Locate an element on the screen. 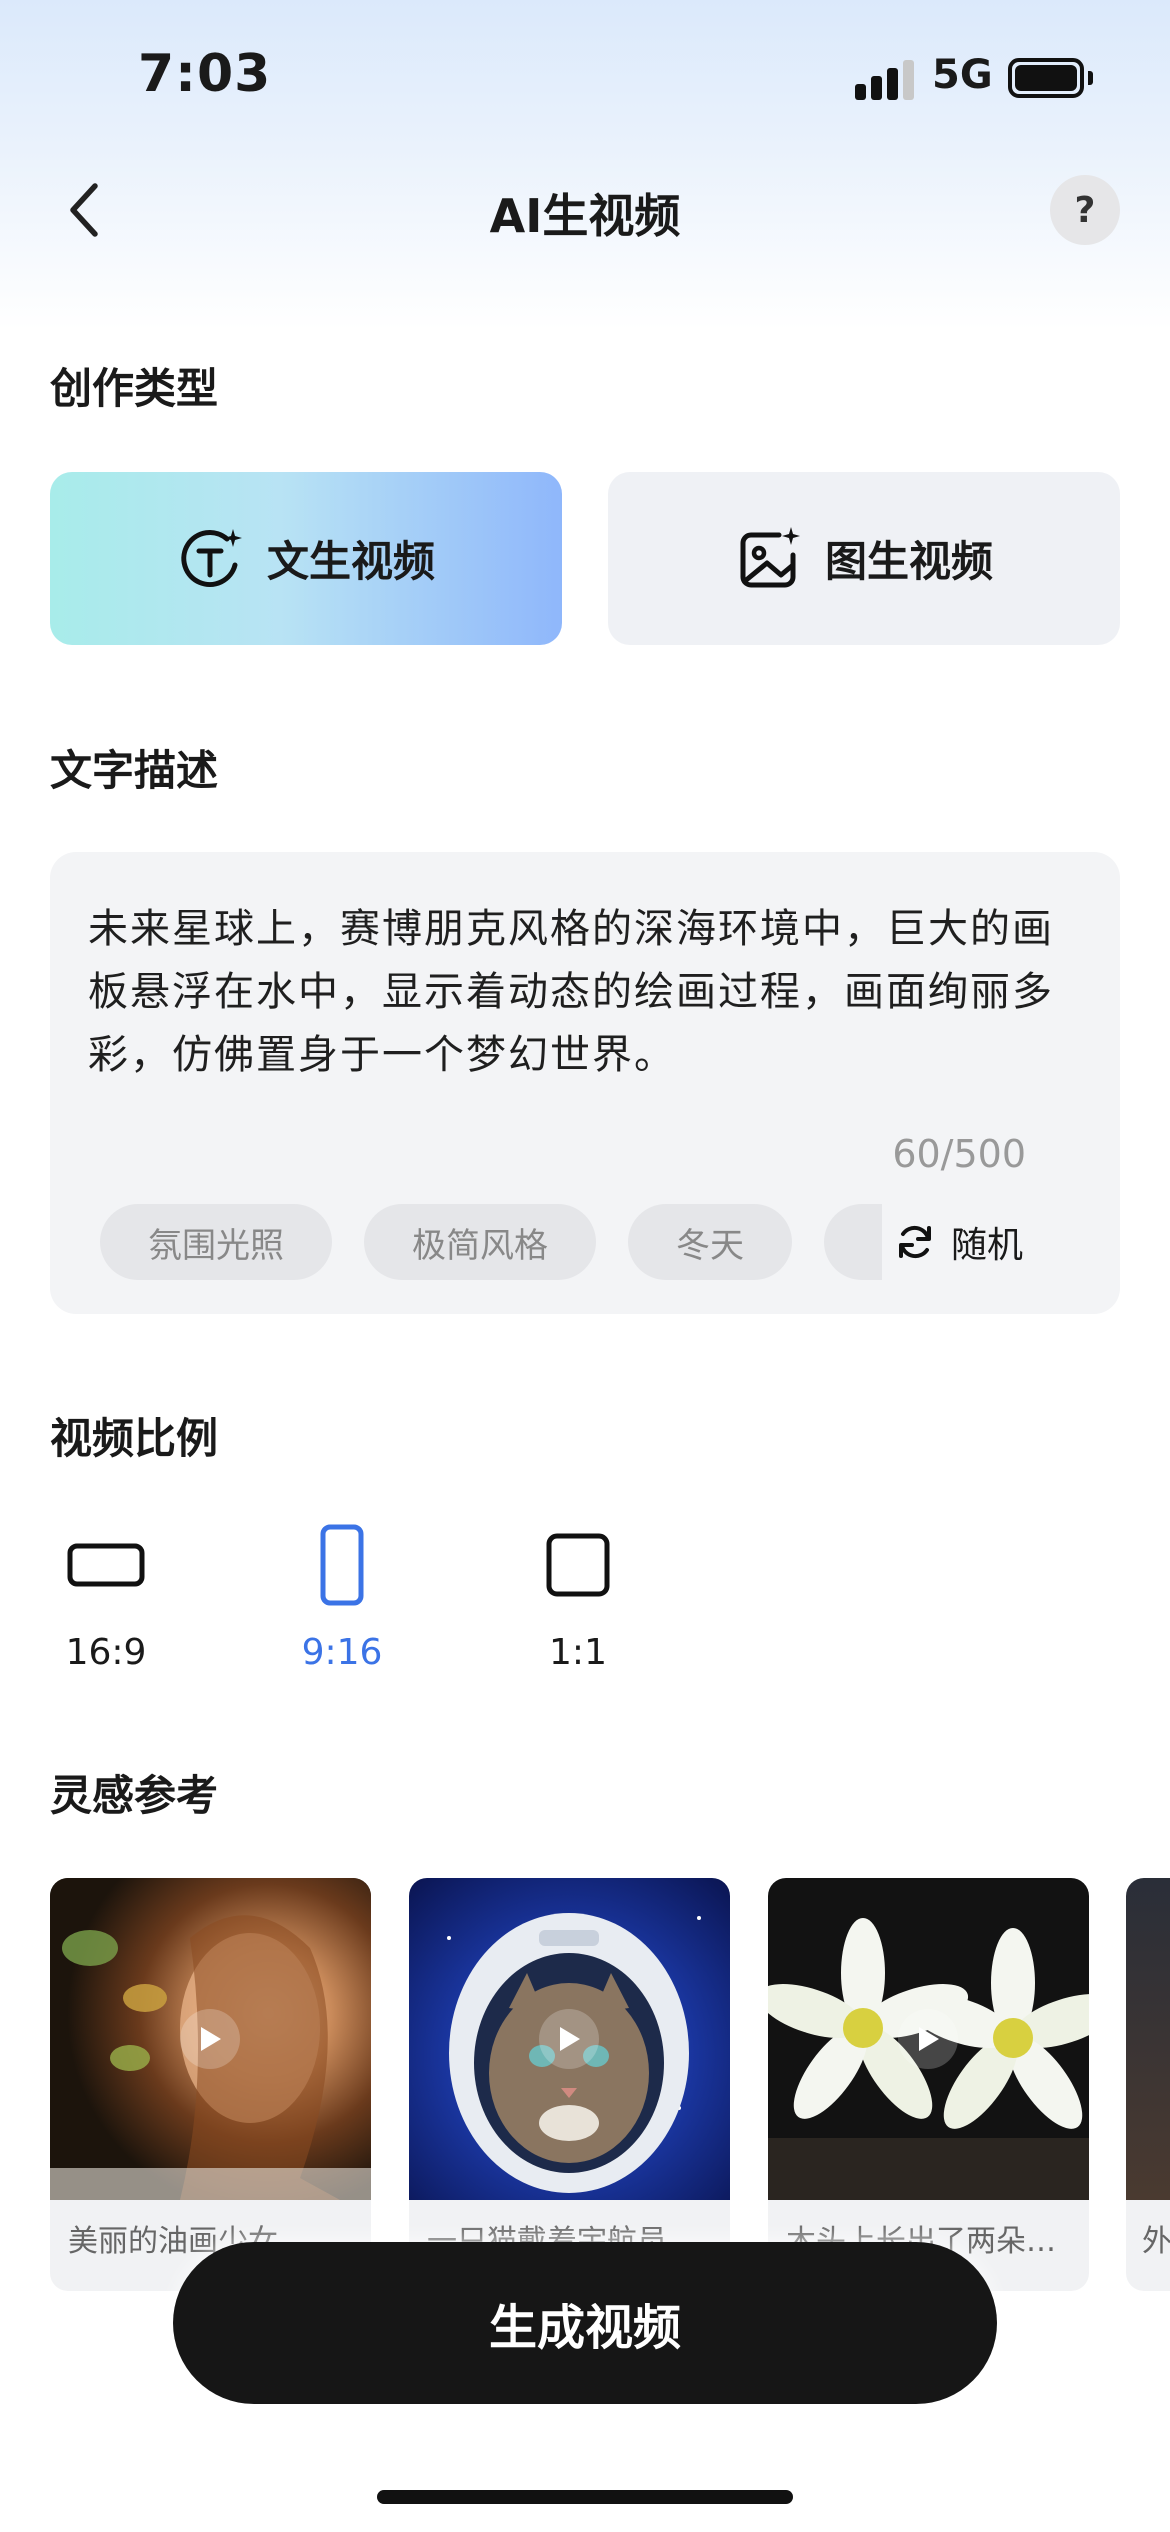 This screenshot has height=2532, width=1170. inspiration-card-partial: 外 is located at coordinates (1148, 2084).